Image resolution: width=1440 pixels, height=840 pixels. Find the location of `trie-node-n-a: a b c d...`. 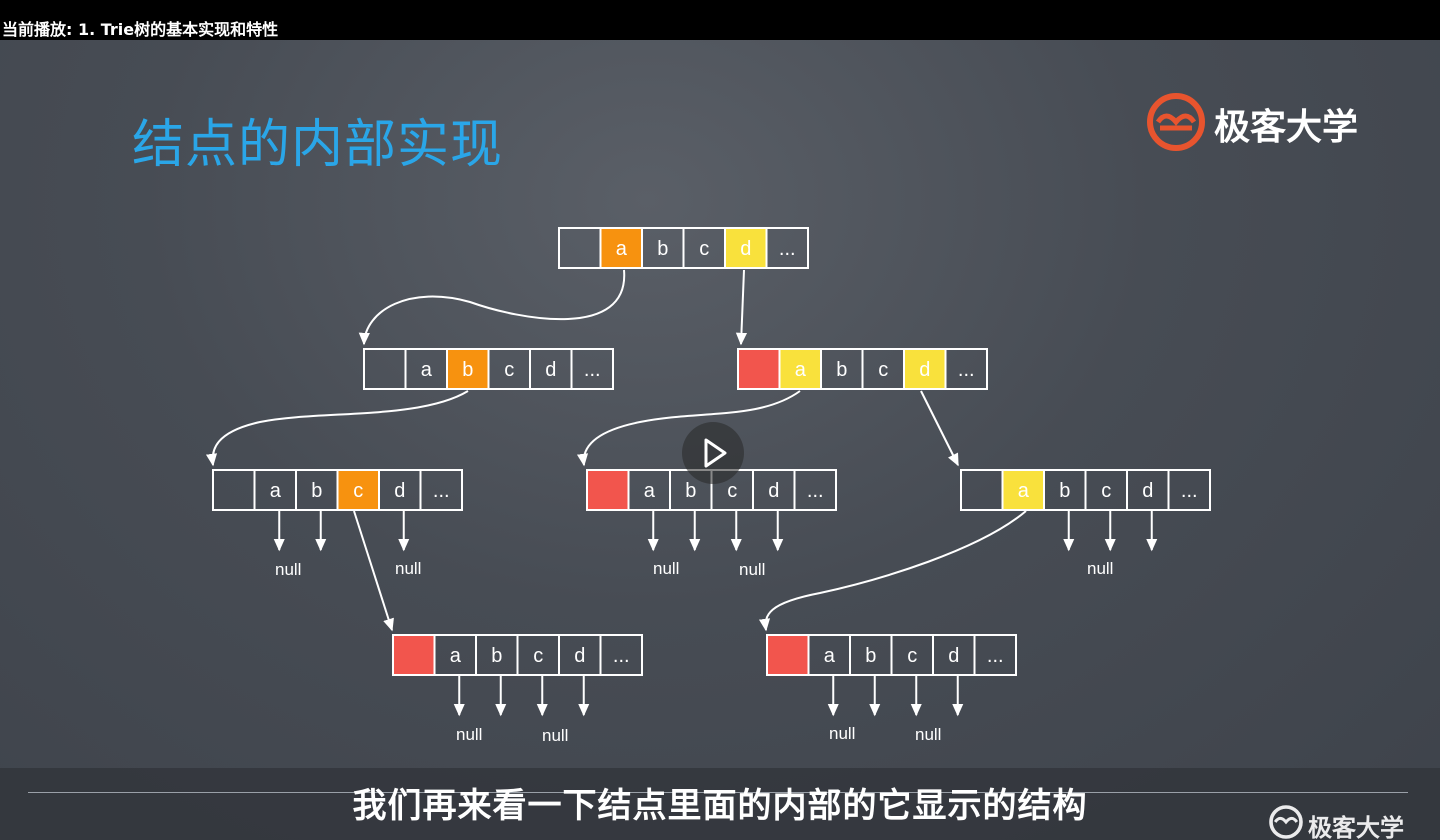

trie-node-n-a: a b c d... is located at coordinates (488, 369).